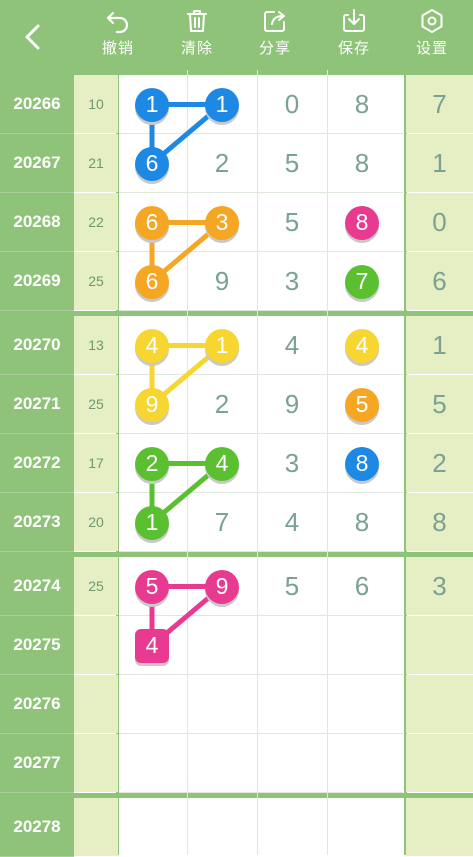 Image resolution: width=473 pixels, height=857 pixels. I want to click on issue-number: 20269, so click(37, 281).